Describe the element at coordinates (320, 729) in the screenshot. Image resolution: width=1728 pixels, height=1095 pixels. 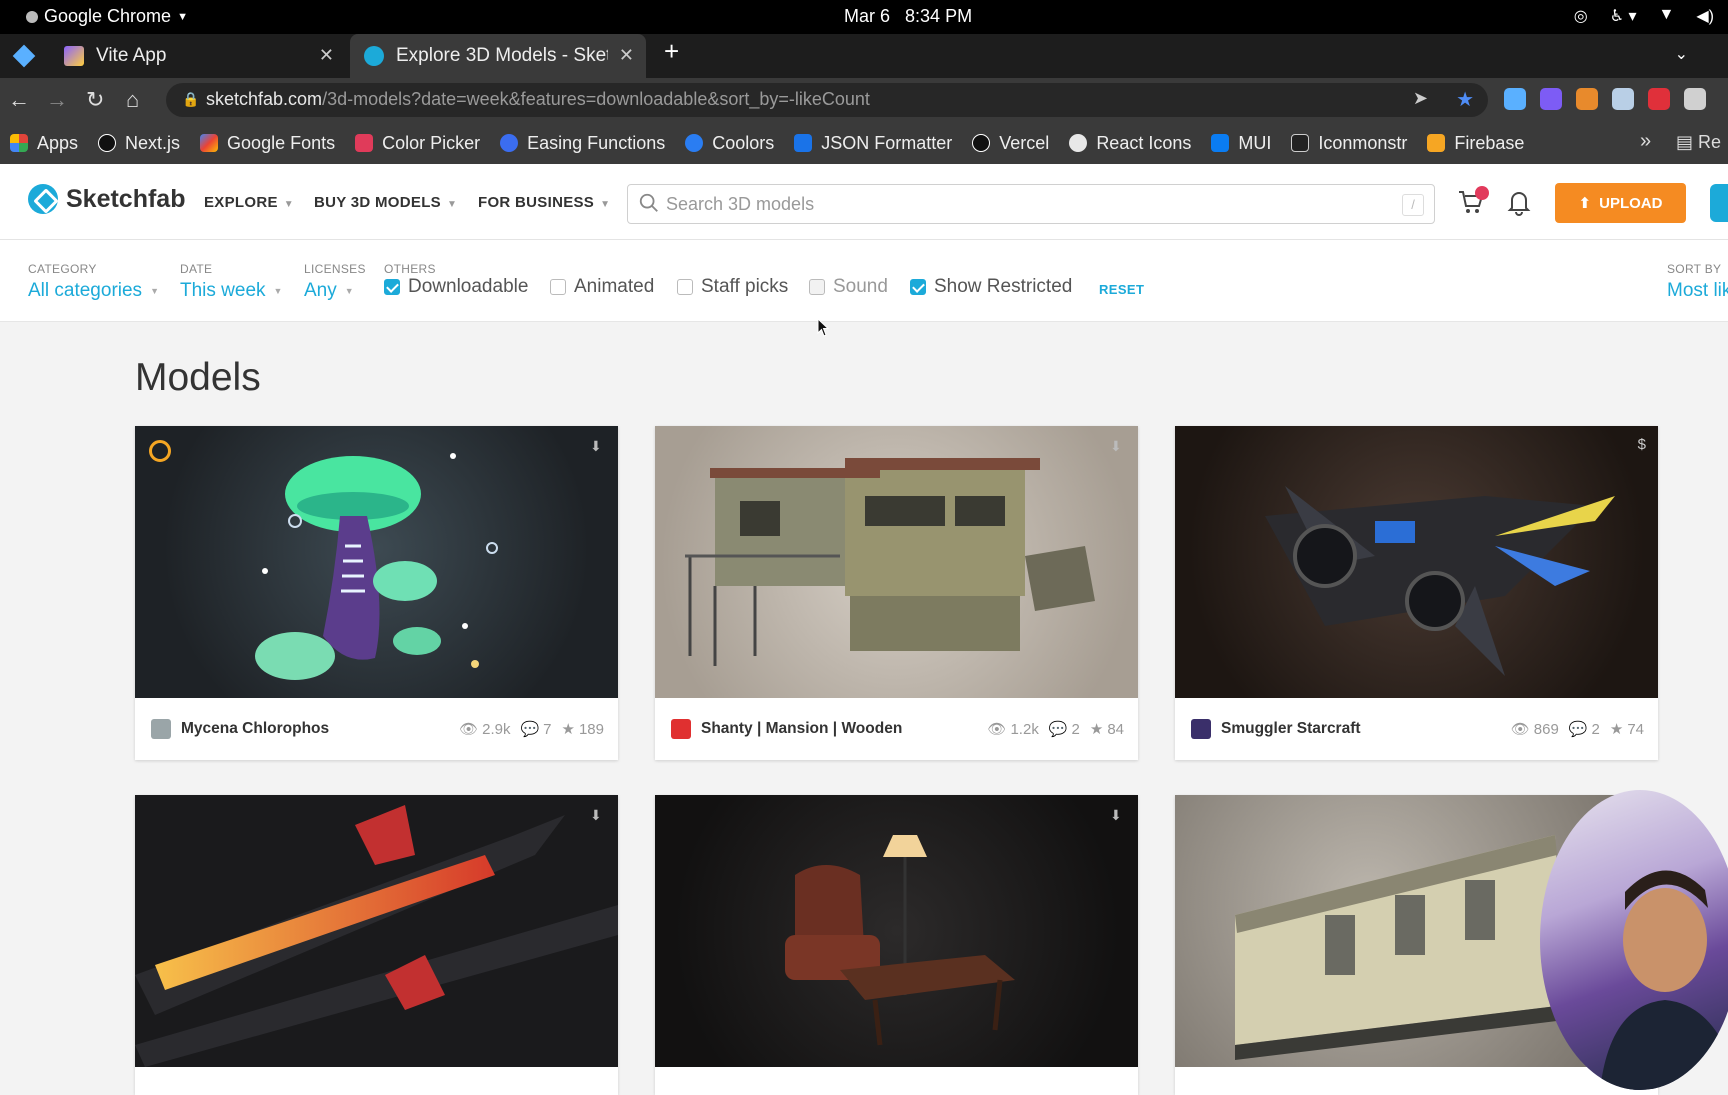
I see `model-name: Mycena Chlorophos` at that location.